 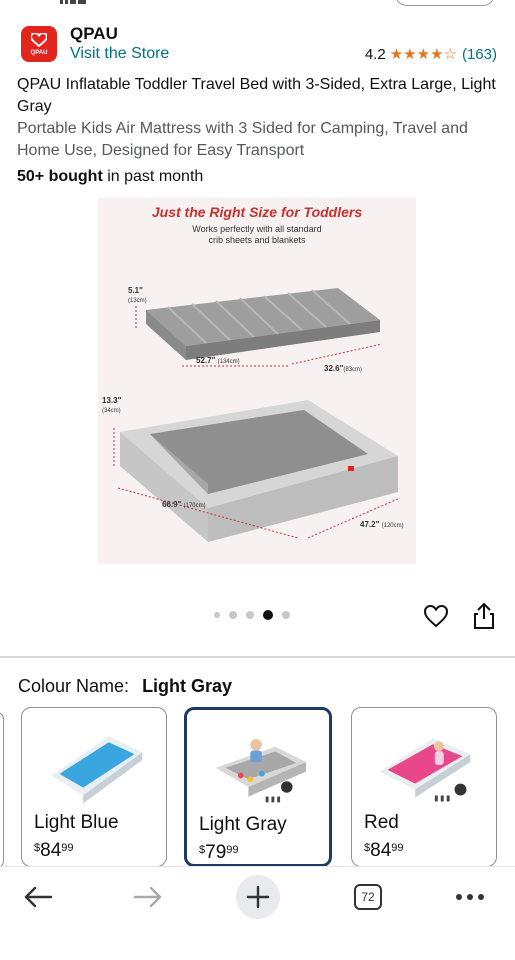 I want to click on brand-heart-icon, so click(x=39, y=40).